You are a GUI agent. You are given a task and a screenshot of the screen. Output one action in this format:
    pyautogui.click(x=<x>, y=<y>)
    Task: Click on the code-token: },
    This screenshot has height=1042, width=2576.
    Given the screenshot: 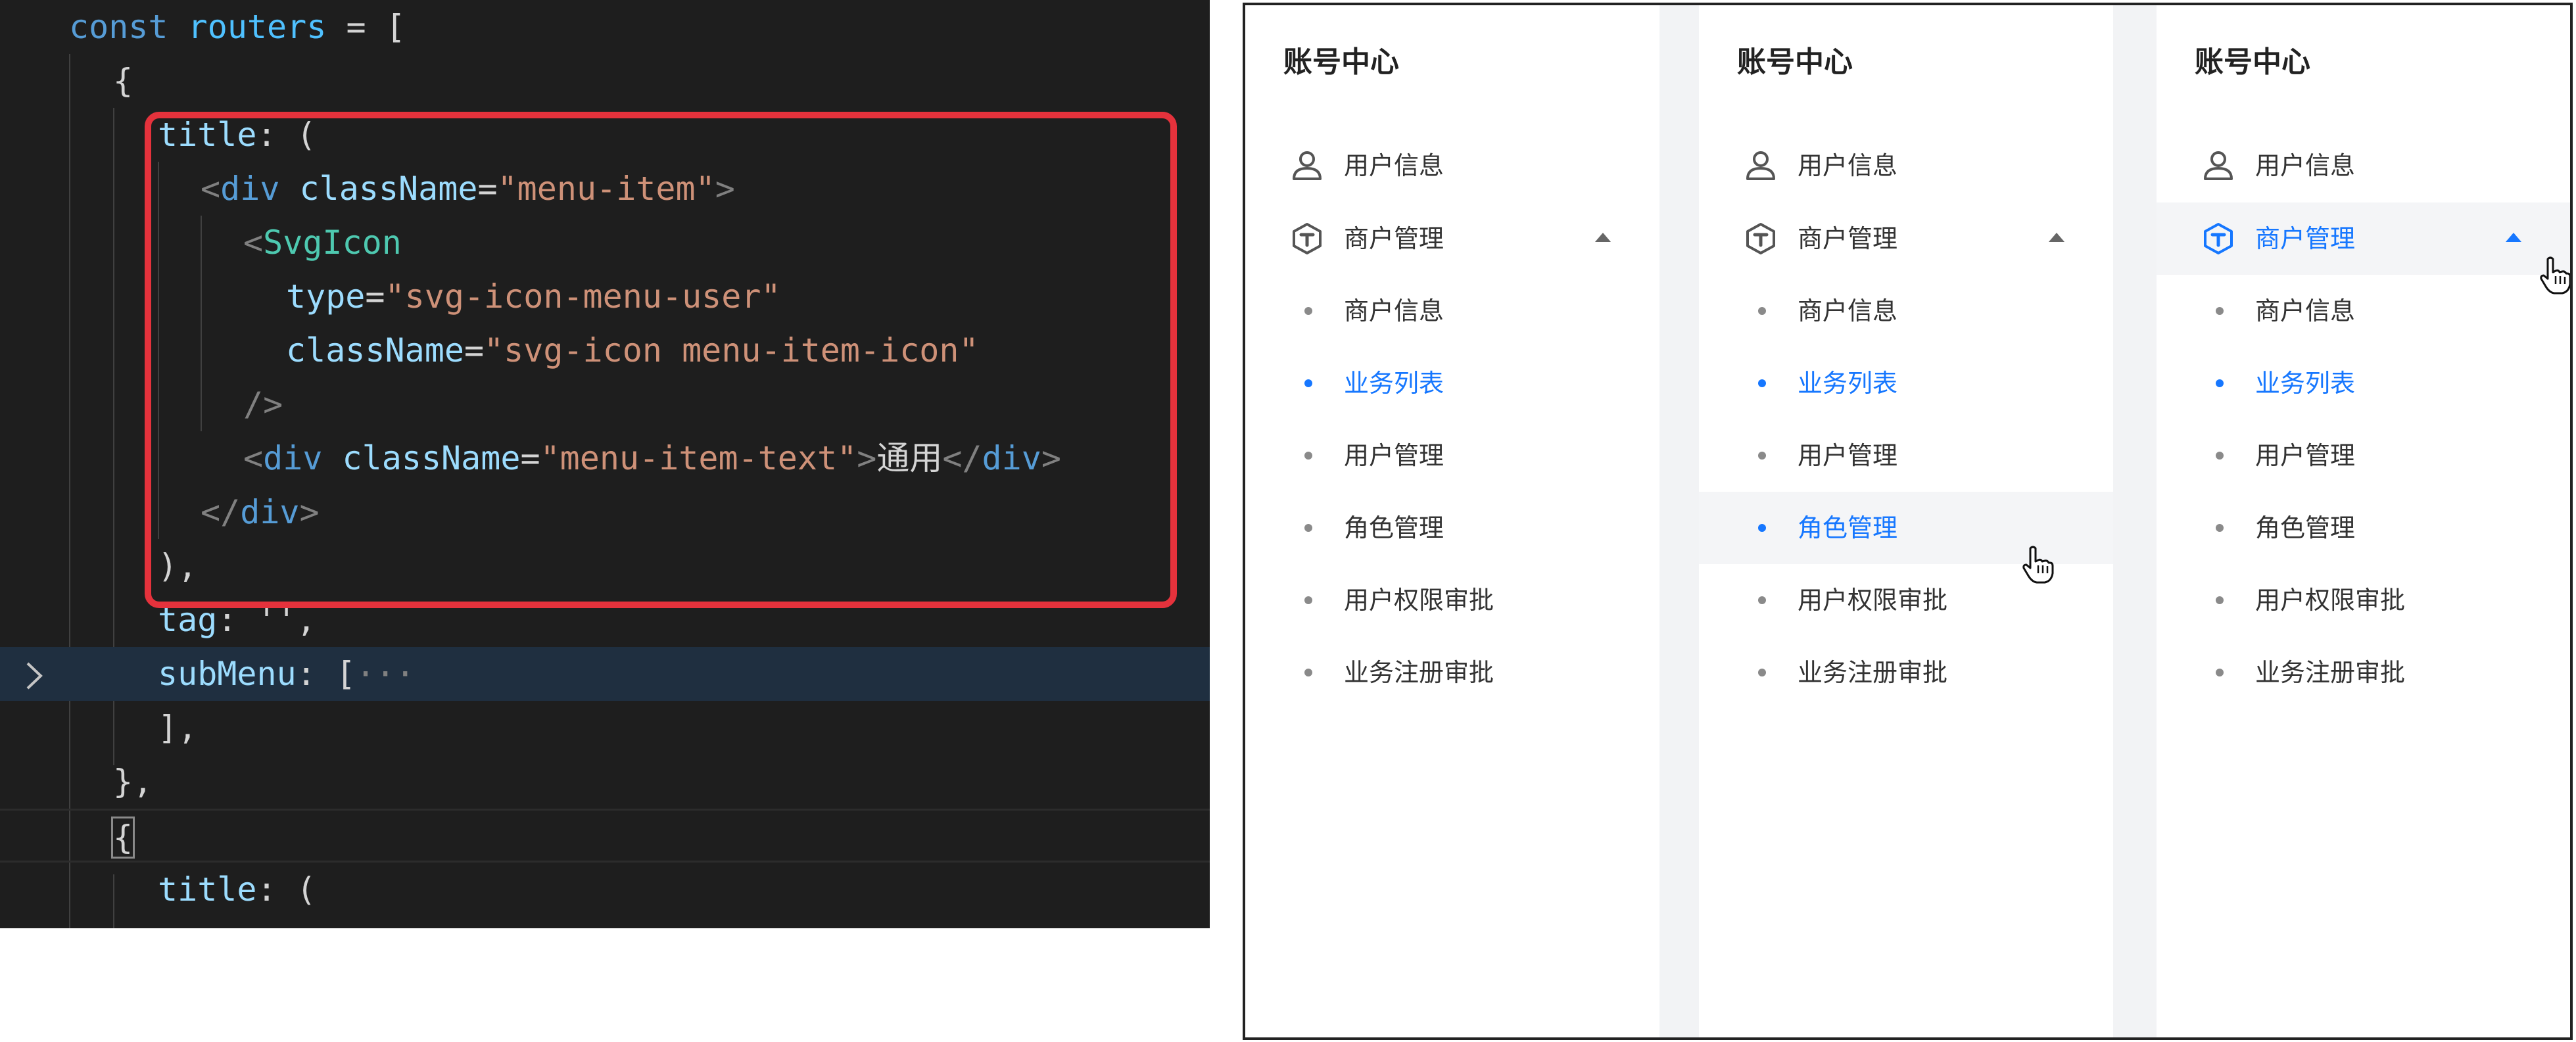 What is the action you would take?
    pyautogui.click(x=133, y=782)
    